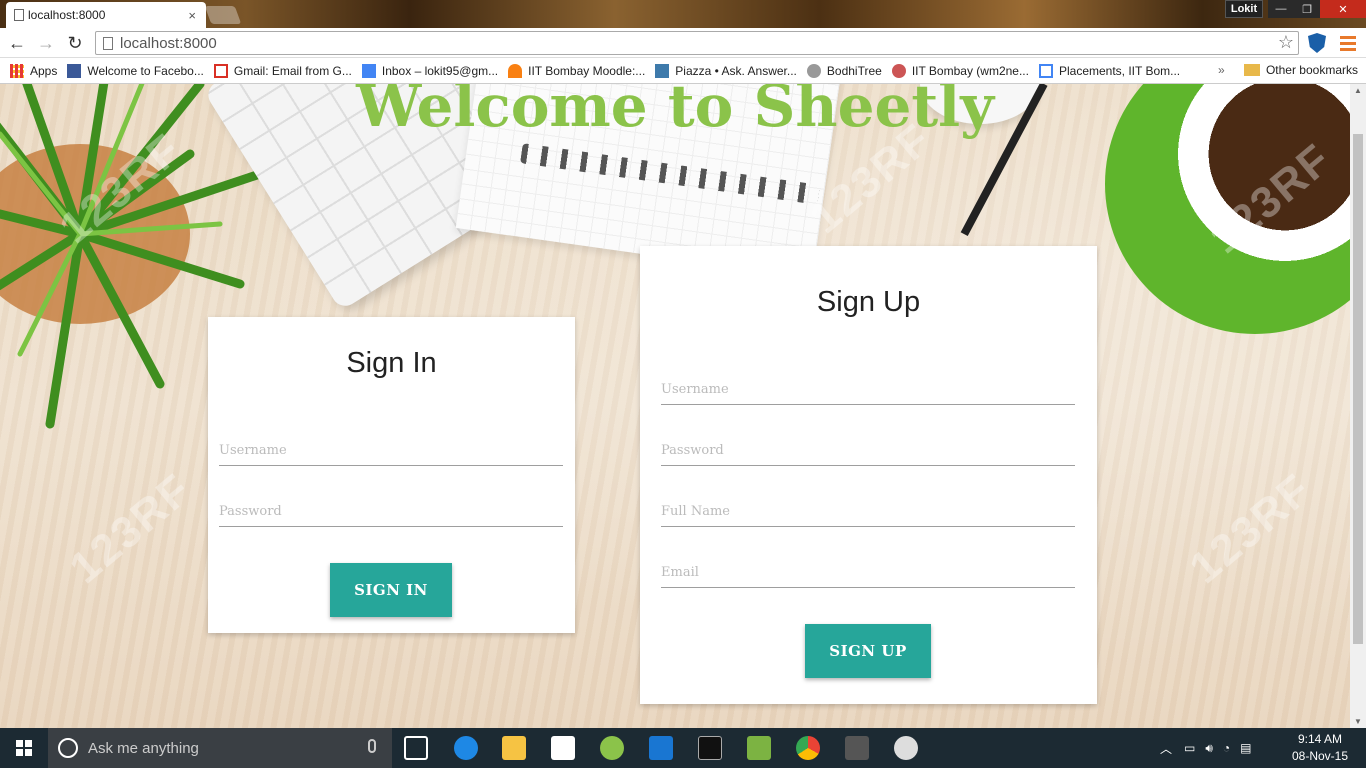 This screenshot has height=768, width=1366. What do you see at coordinates (1320, 756) in the screenshot?
I see `clock-date: 08-Nov-15` at bounding box center [1320, 756].